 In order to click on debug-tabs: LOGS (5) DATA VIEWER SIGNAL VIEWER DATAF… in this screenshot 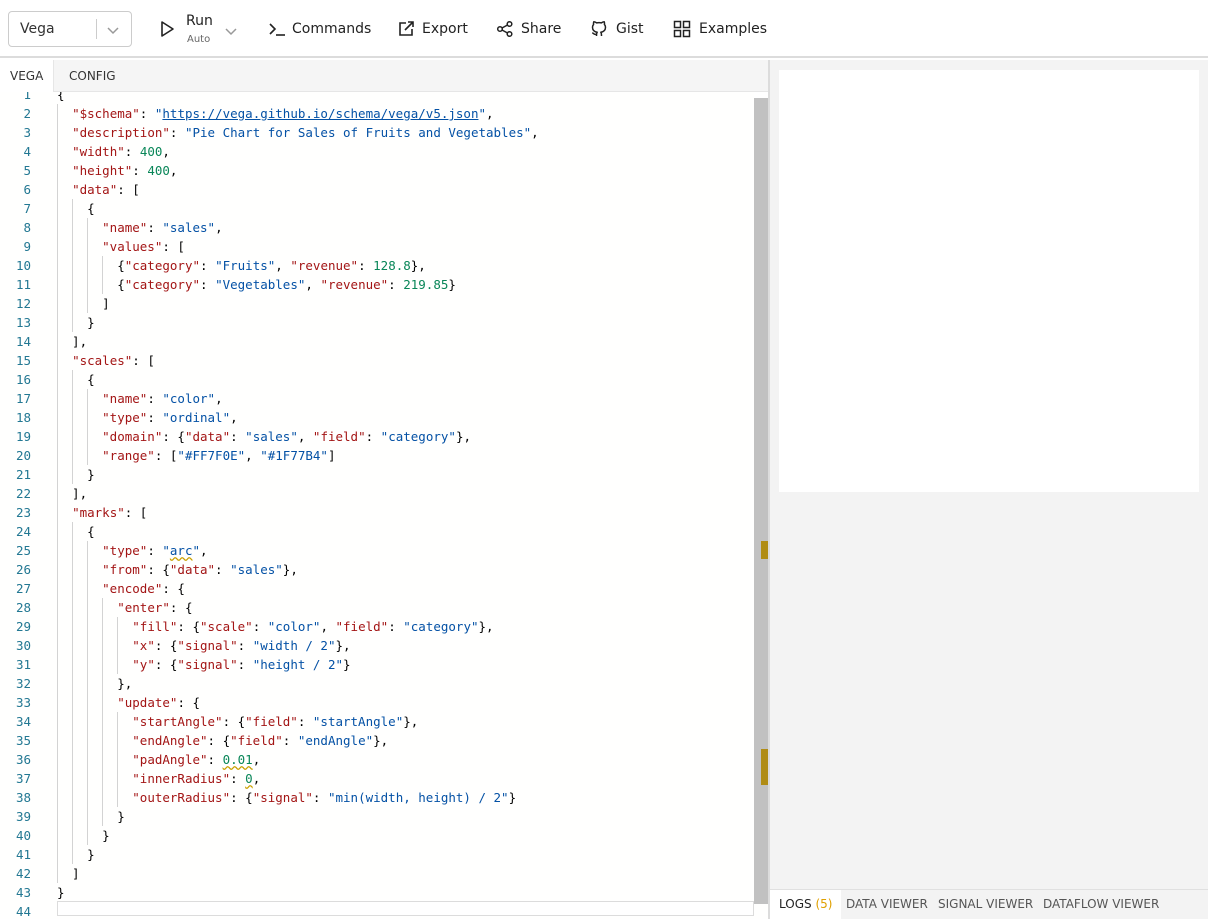, I will do `click(989, 904)`.